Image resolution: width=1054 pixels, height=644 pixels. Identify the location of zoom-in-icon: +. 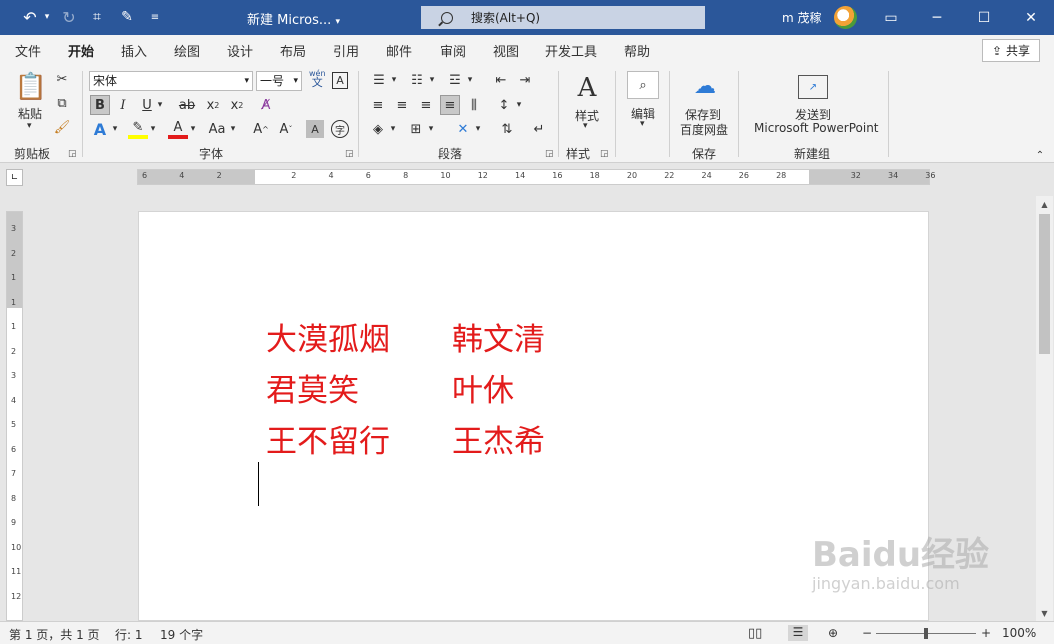
(986, 633).